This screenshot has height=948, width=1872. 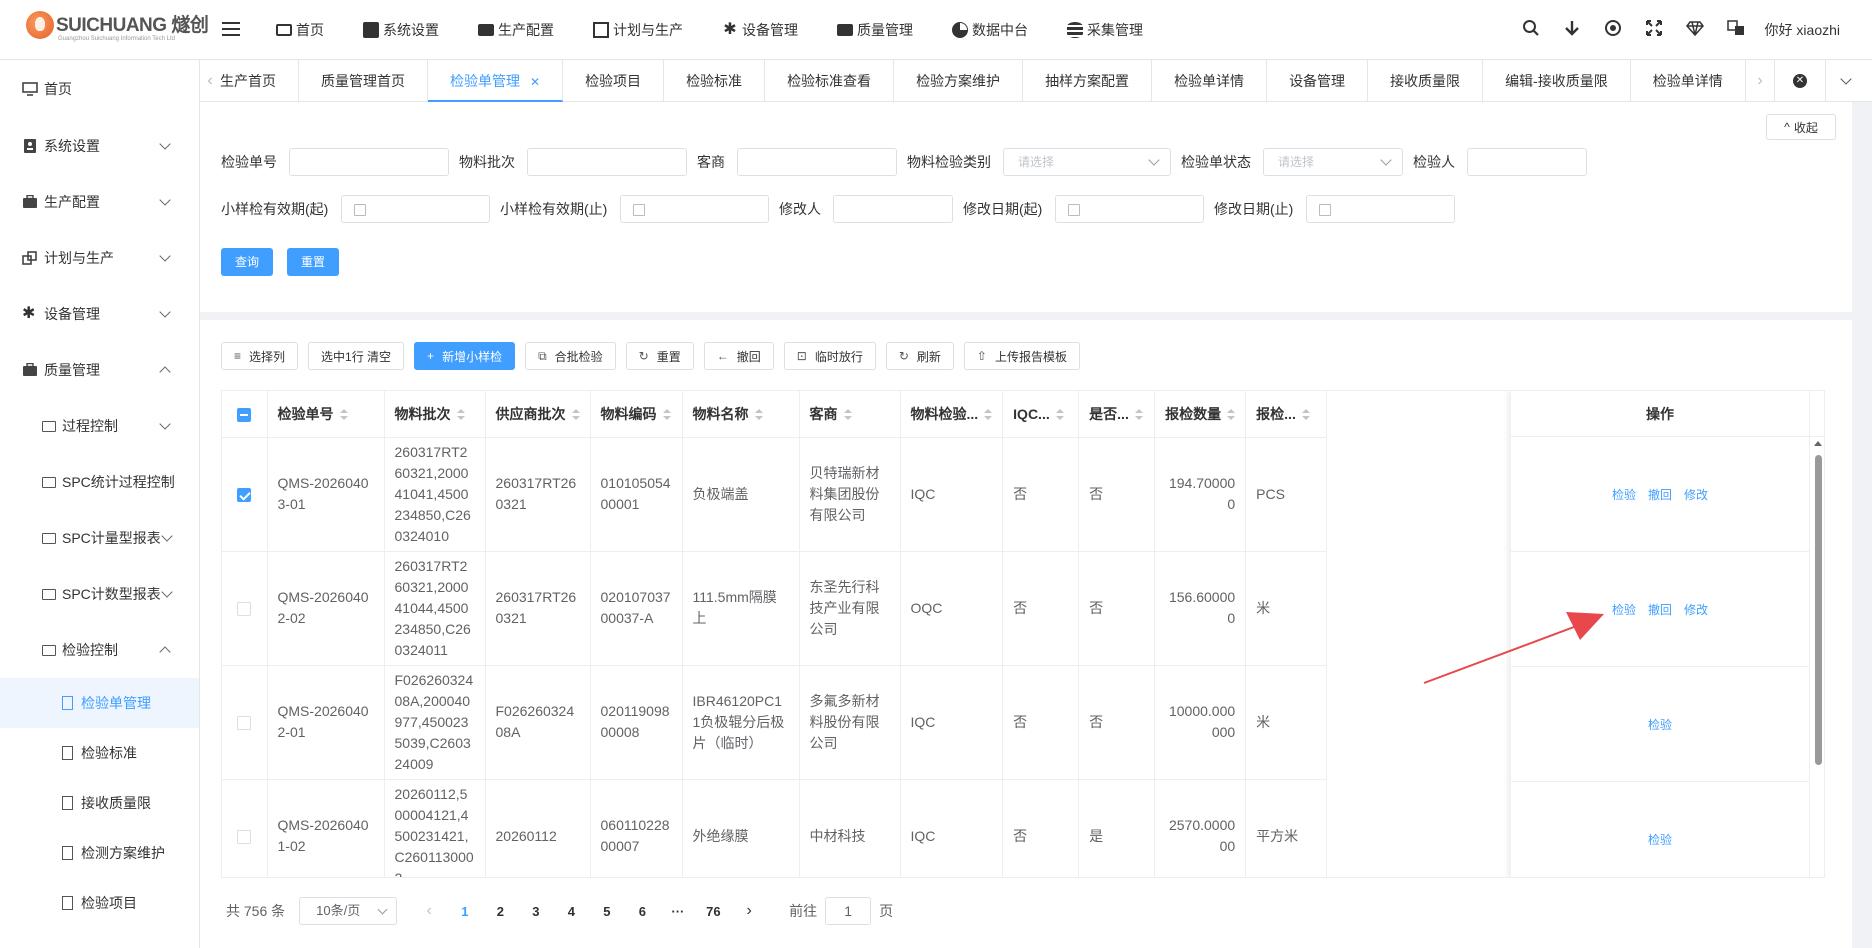 I want to click on sidebar-item-inspection-items: 检验项目, so click(x=99, y=903).